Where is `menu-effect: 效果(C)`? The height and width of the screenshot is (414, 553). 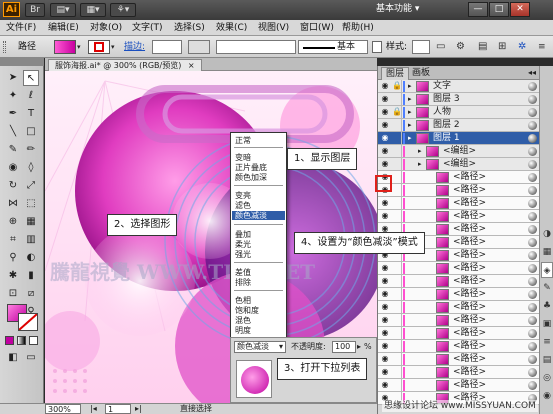 menu-effect: 效果(C) is located at coordinates (231, 28).